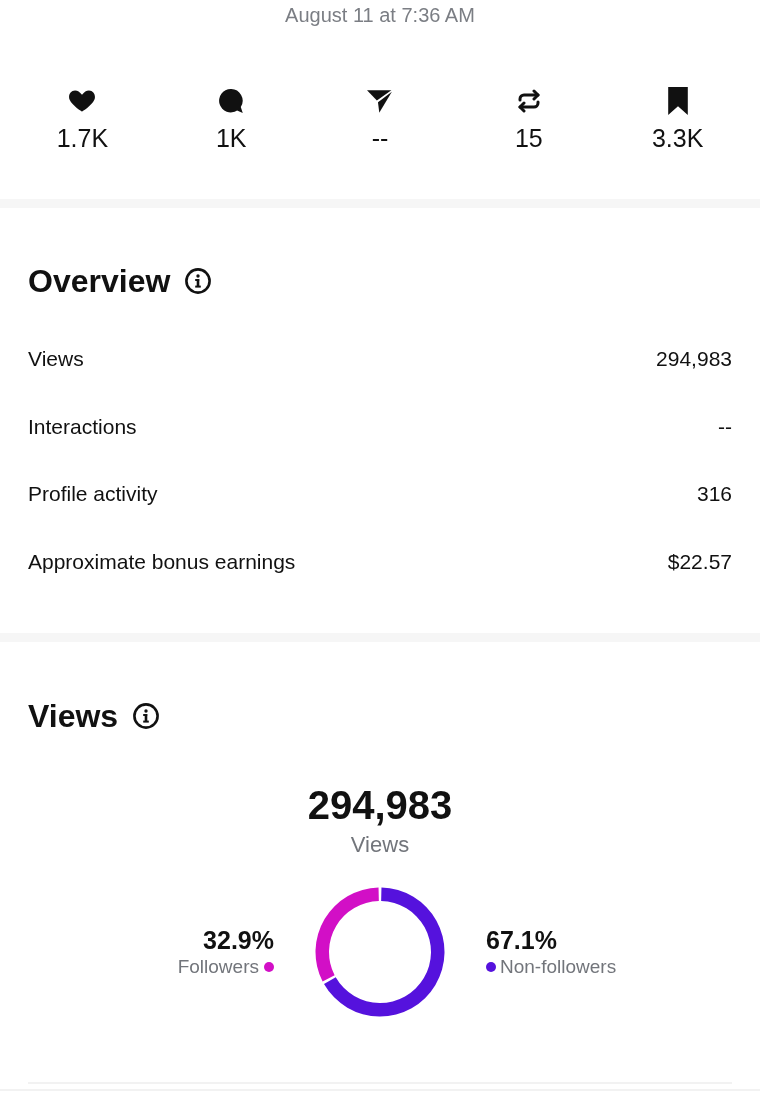  Describe the element at coordinates (82, 101) in the screenshot. I see `heart-icon` at that location.